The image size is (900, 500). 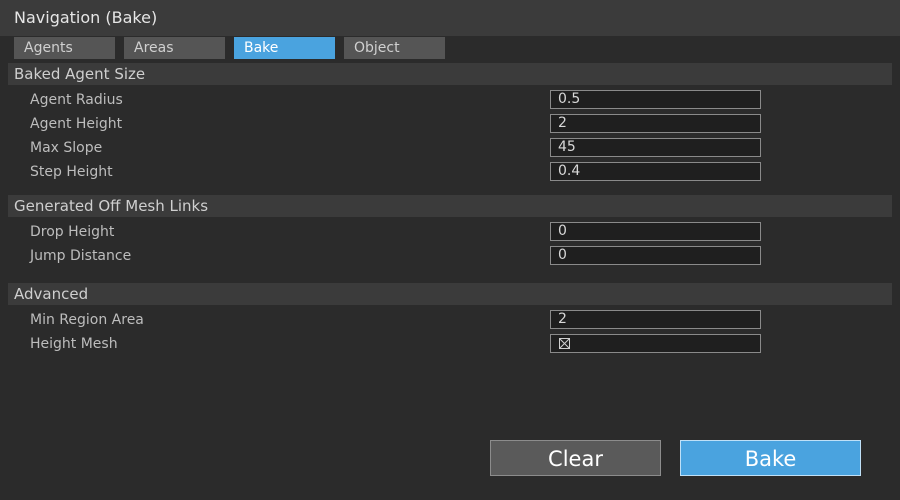 What do you see at coordinates (174, 48) in the screenshot?
I see `tab-areas: Areas` at bounding box center [174, 48].